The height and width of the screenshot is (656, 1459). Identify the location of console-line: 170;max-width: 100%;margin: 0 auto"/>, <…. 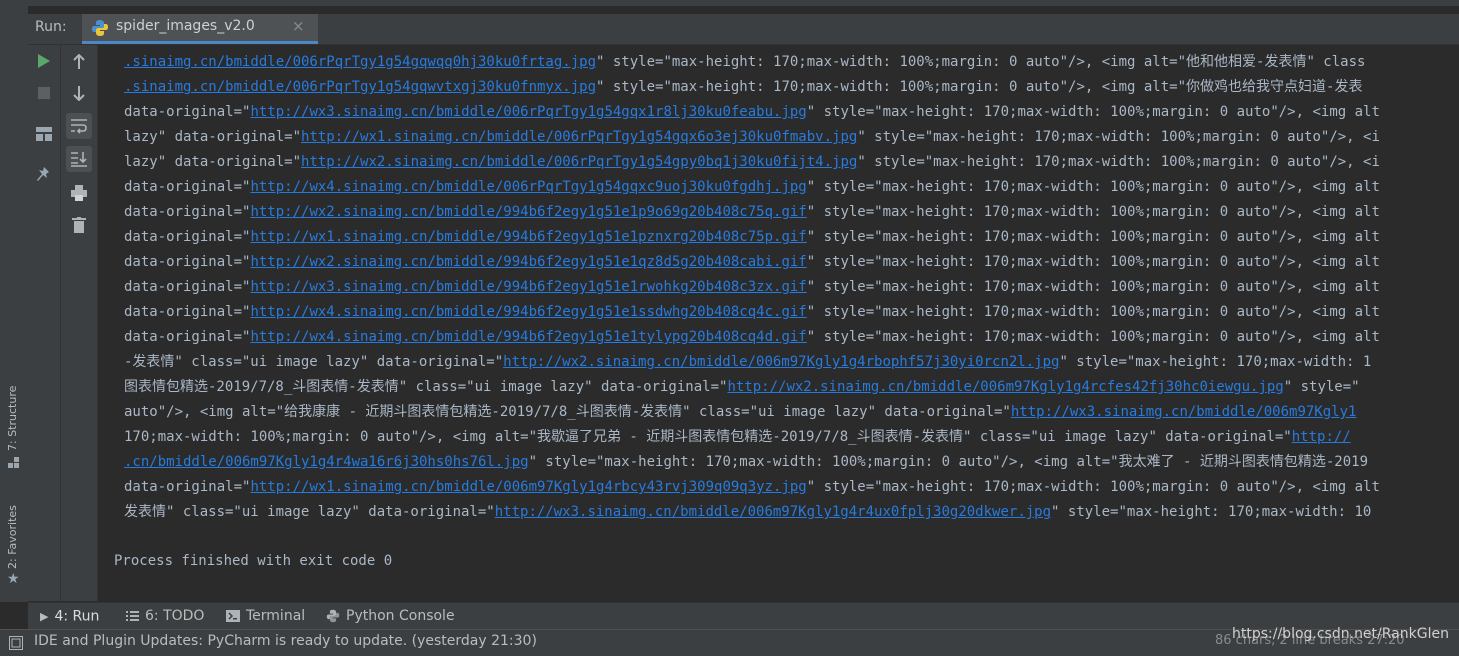
(737, 437).